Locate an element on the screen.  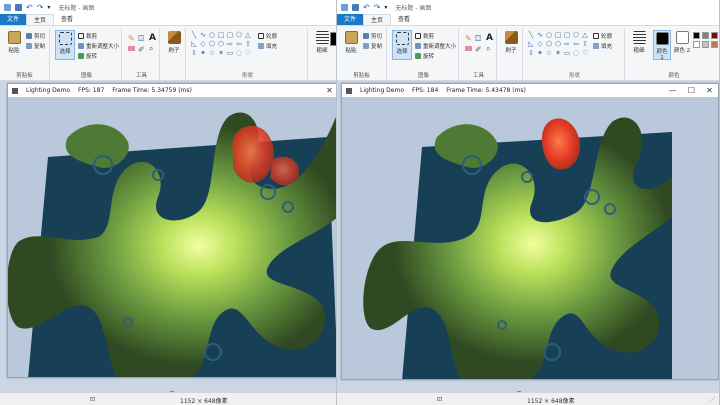
color1-button: 颜色 1 is located at coordinates (662, 45).